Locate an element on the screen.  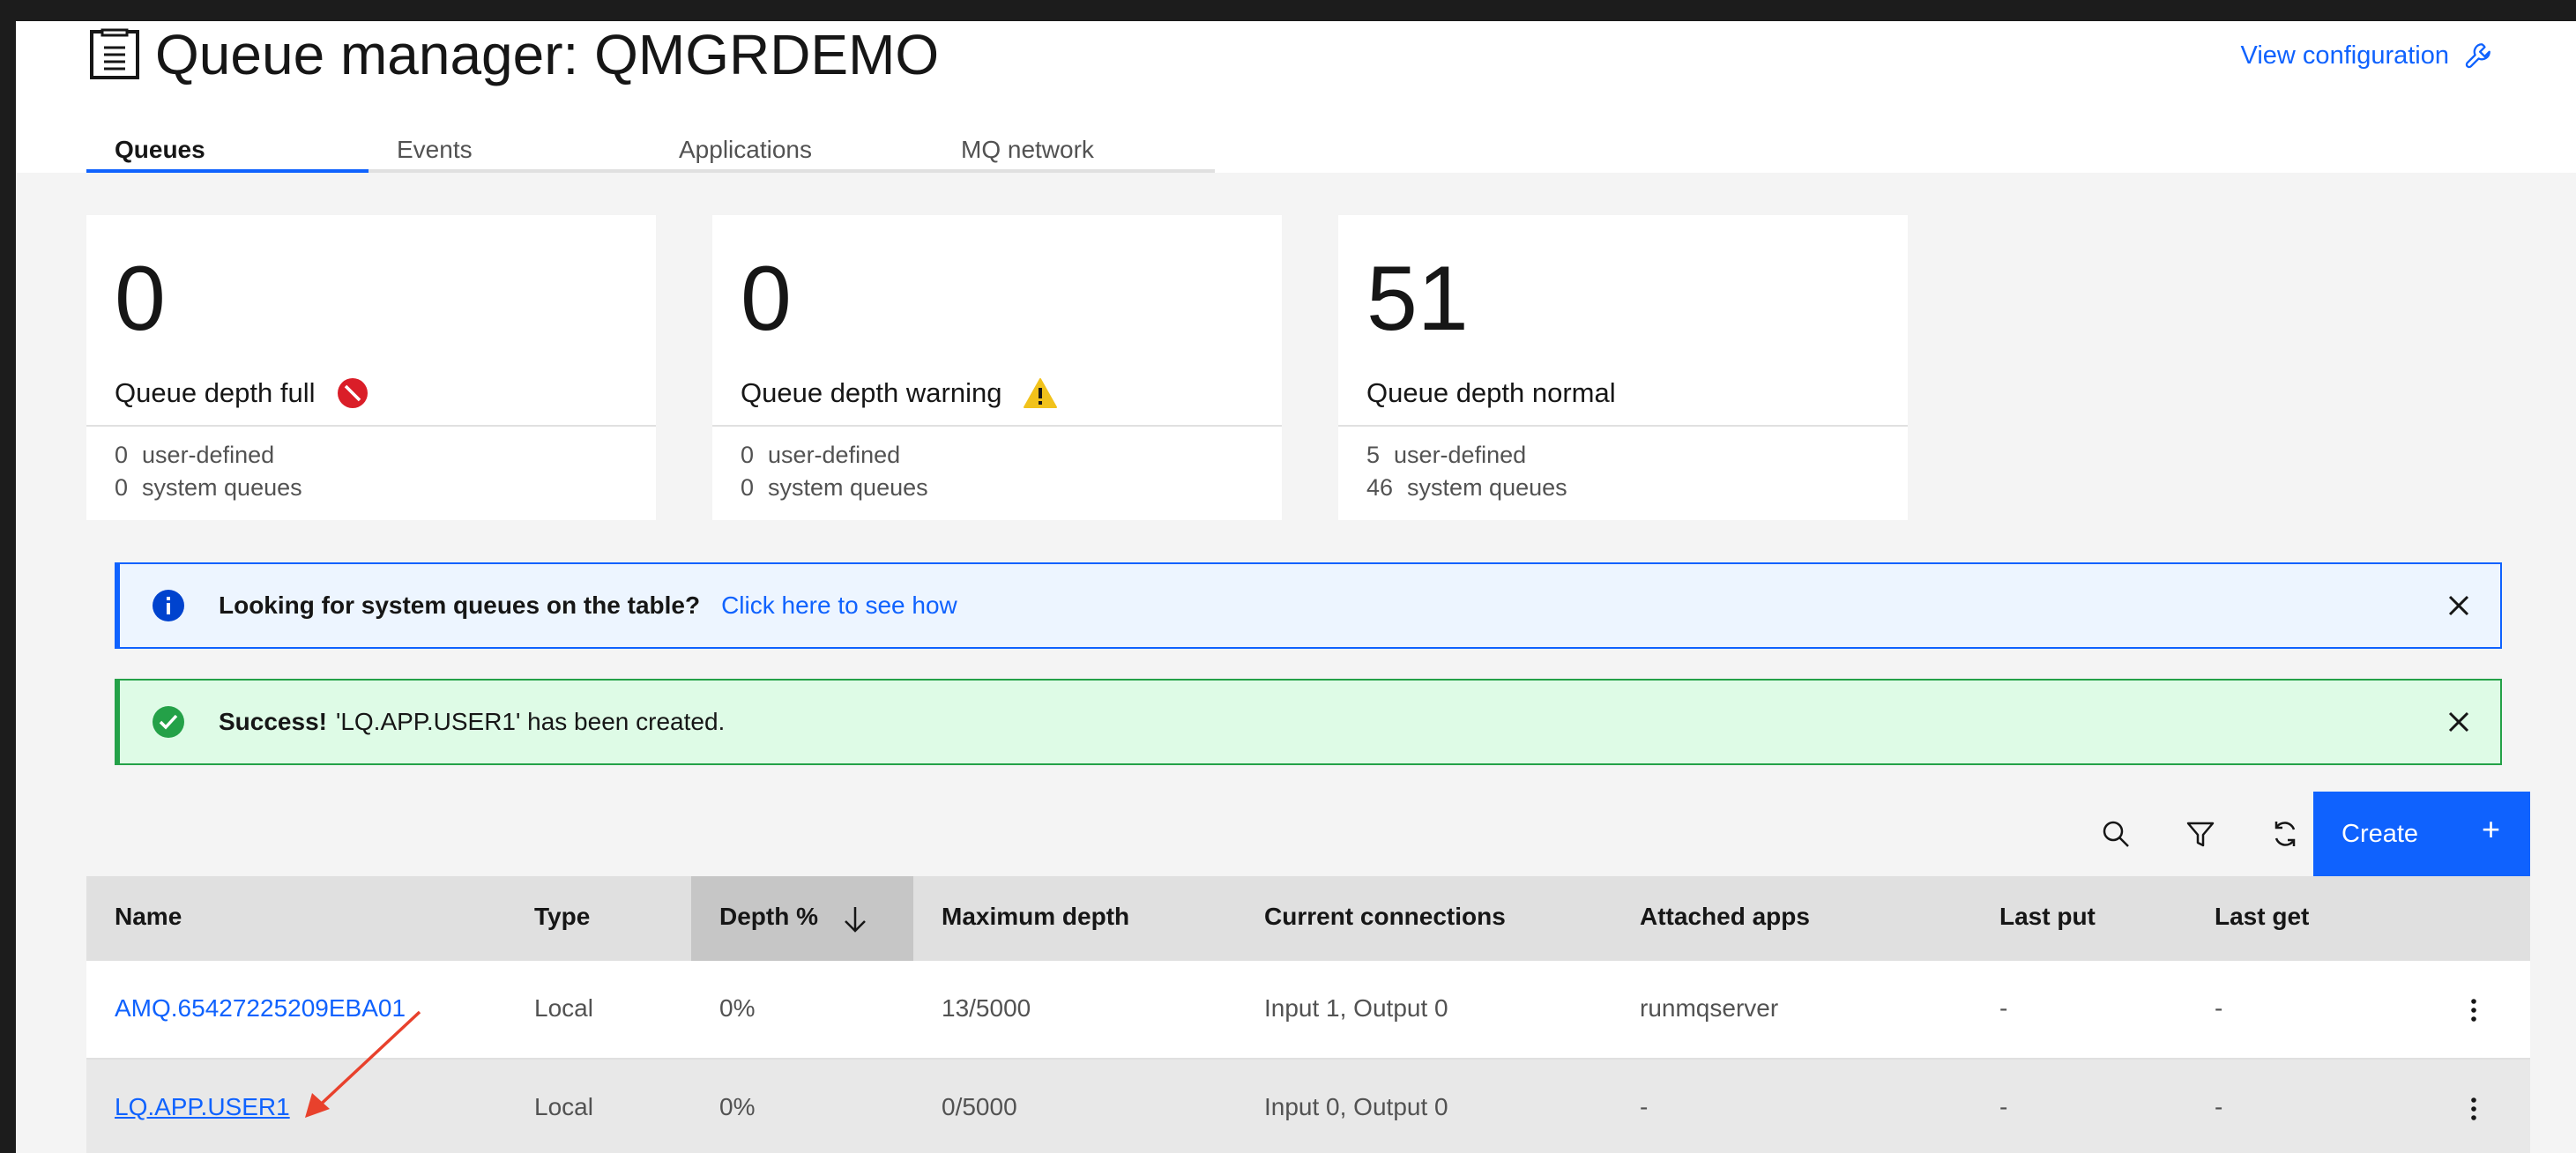
column-header-maximum-depth: Maximum depth is located at coordinates (1074, 918).